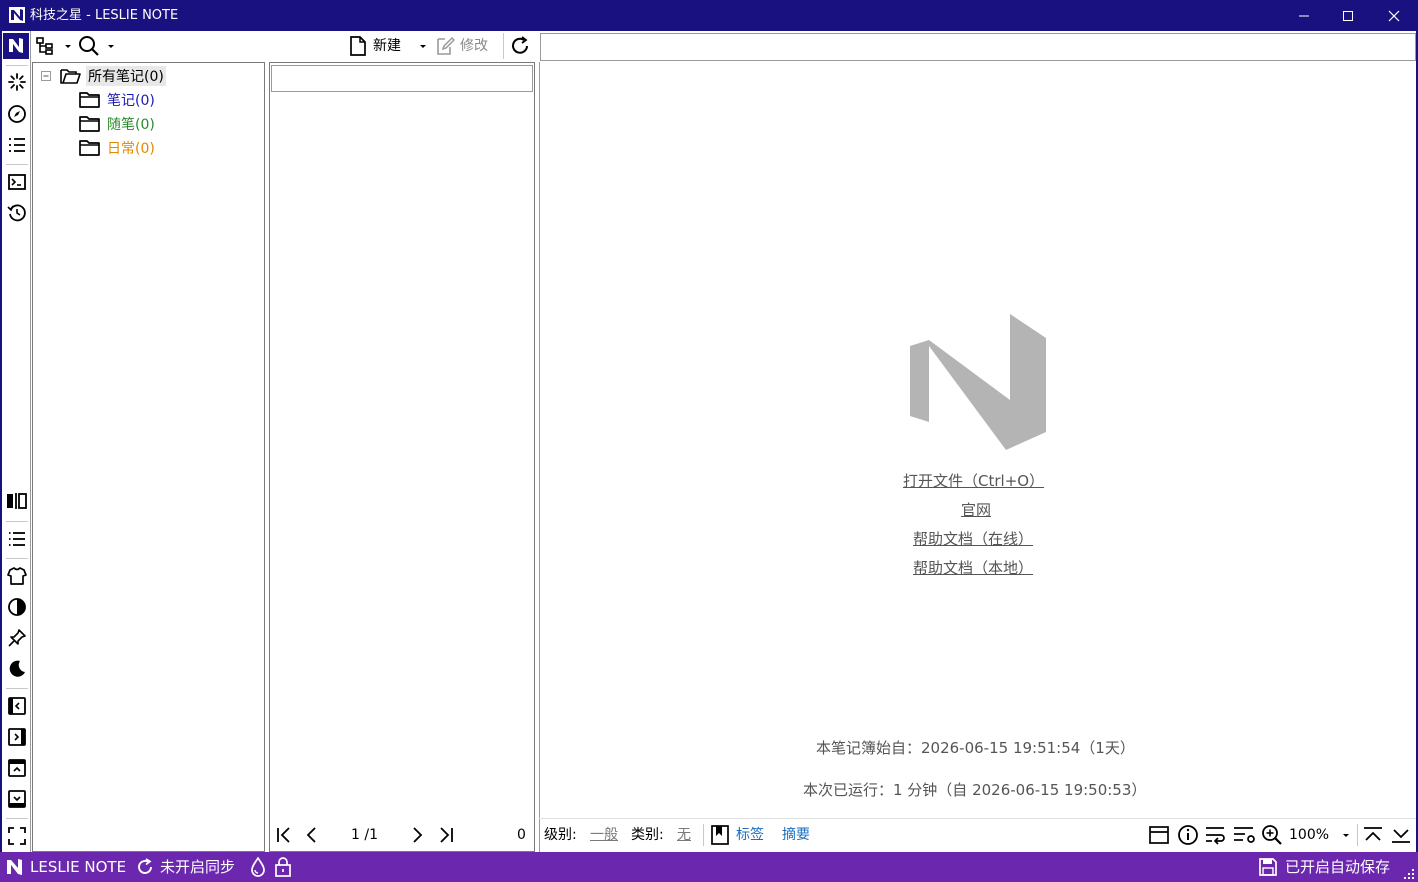  What do you see at coordinates (796, 835) in the screenshot?
I see `summary-link: 摘要` at bounding box center [796, 835].